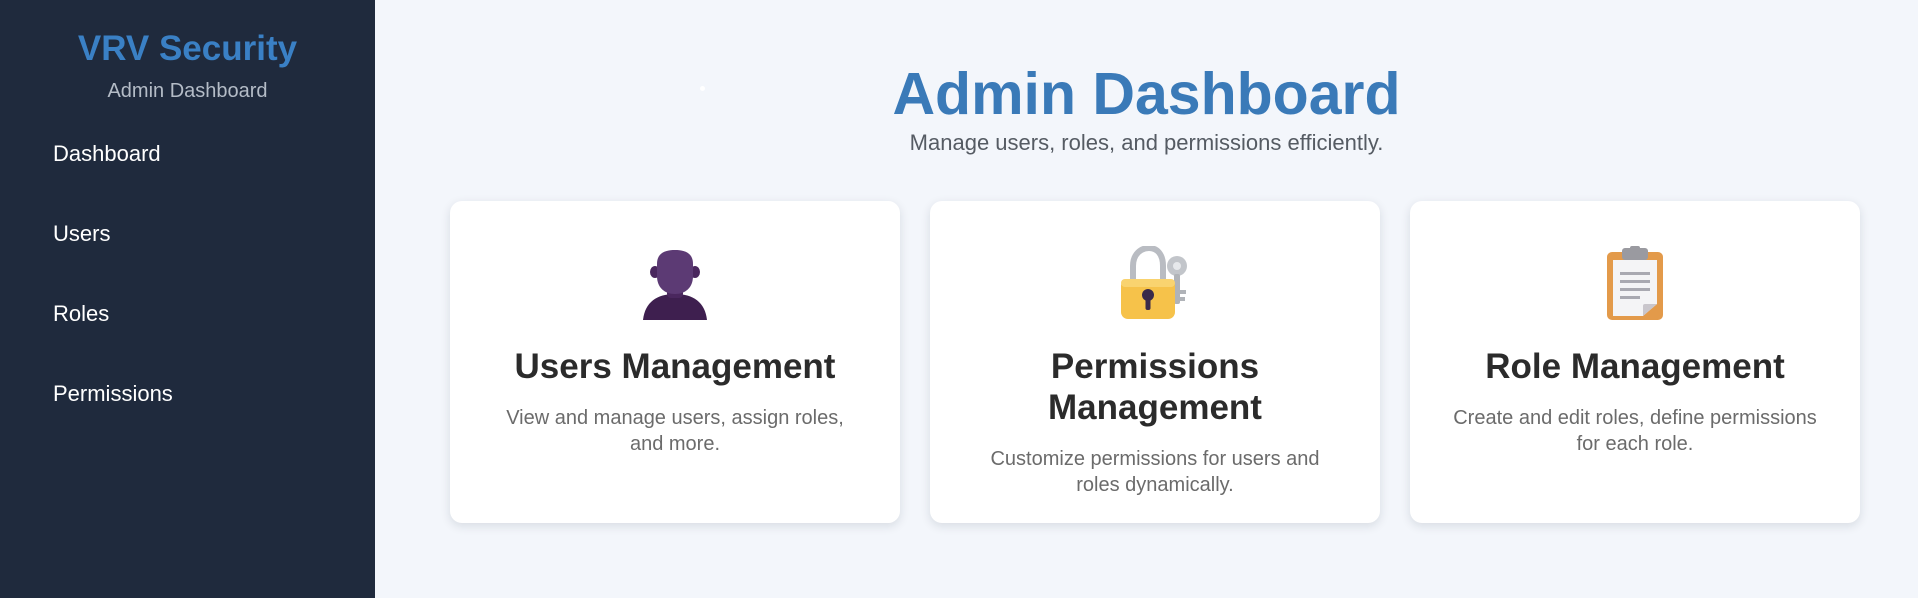 The width and height of the screenshot is (1918, 598). Describe the element at coordinates (214, 176) in the screenshot. I see `sidebar-item-dashboard: Dashboard` at that location.